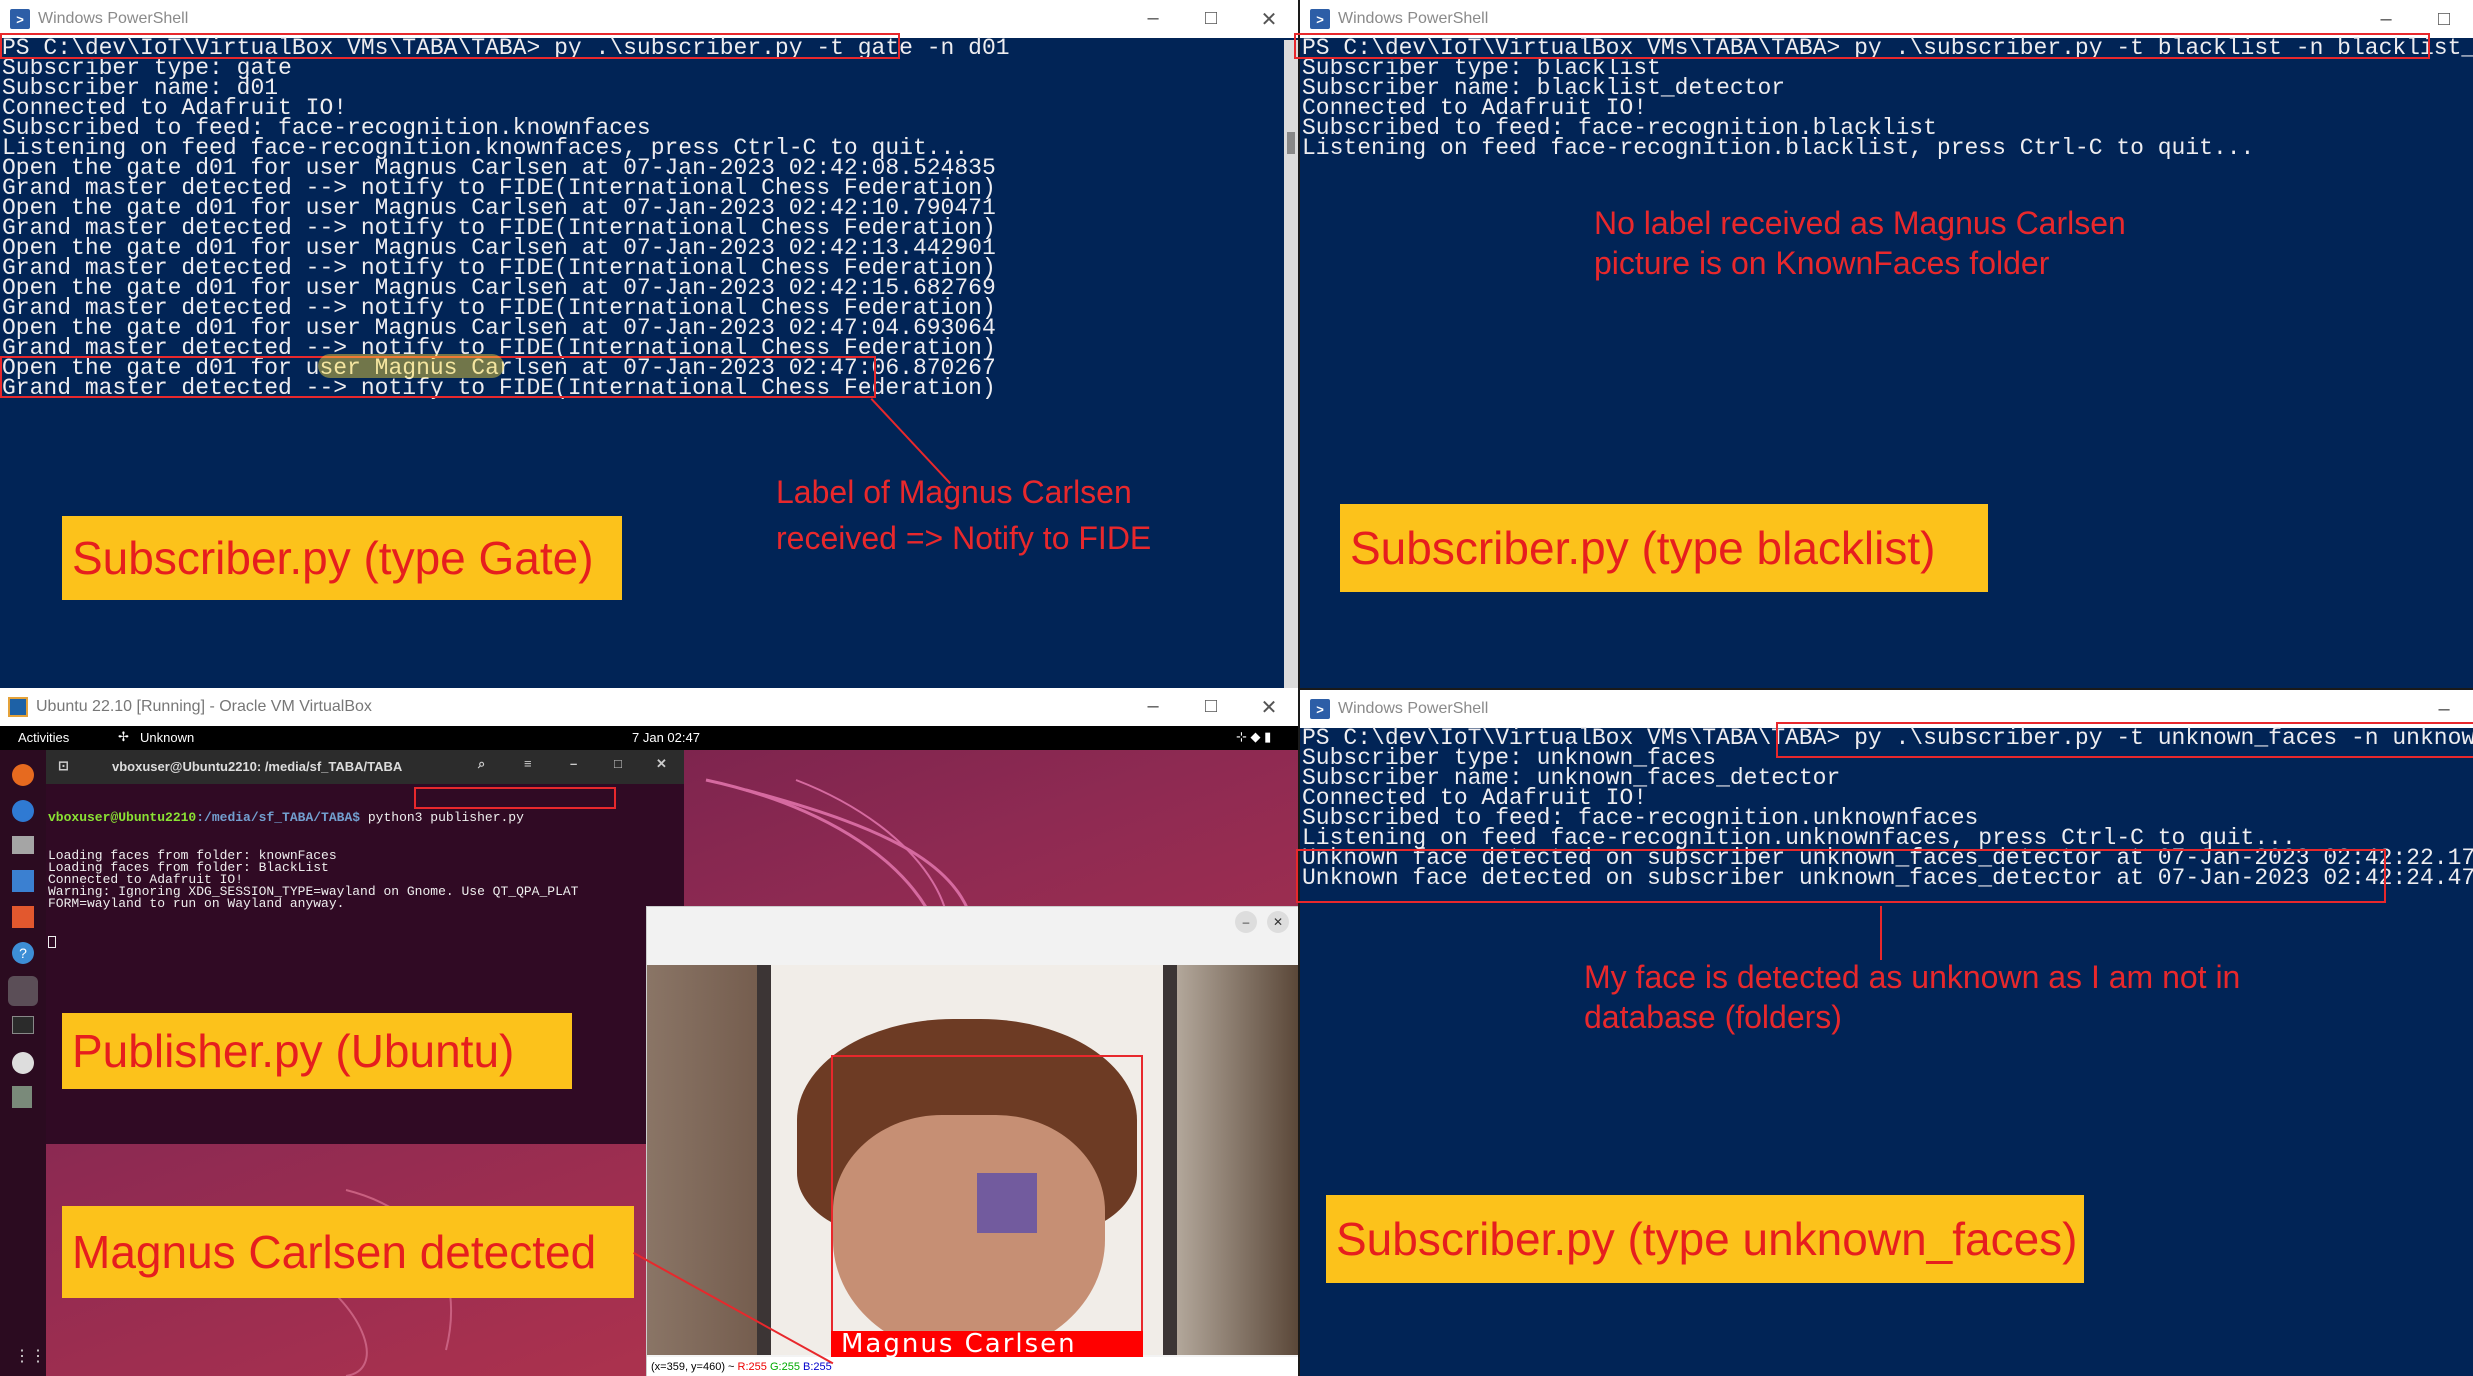 This screenshot has width=2473, height=1376. I want to click on blacklist-subscriber-label: Subscriber.py (type blacklist), so click(1664, 548).